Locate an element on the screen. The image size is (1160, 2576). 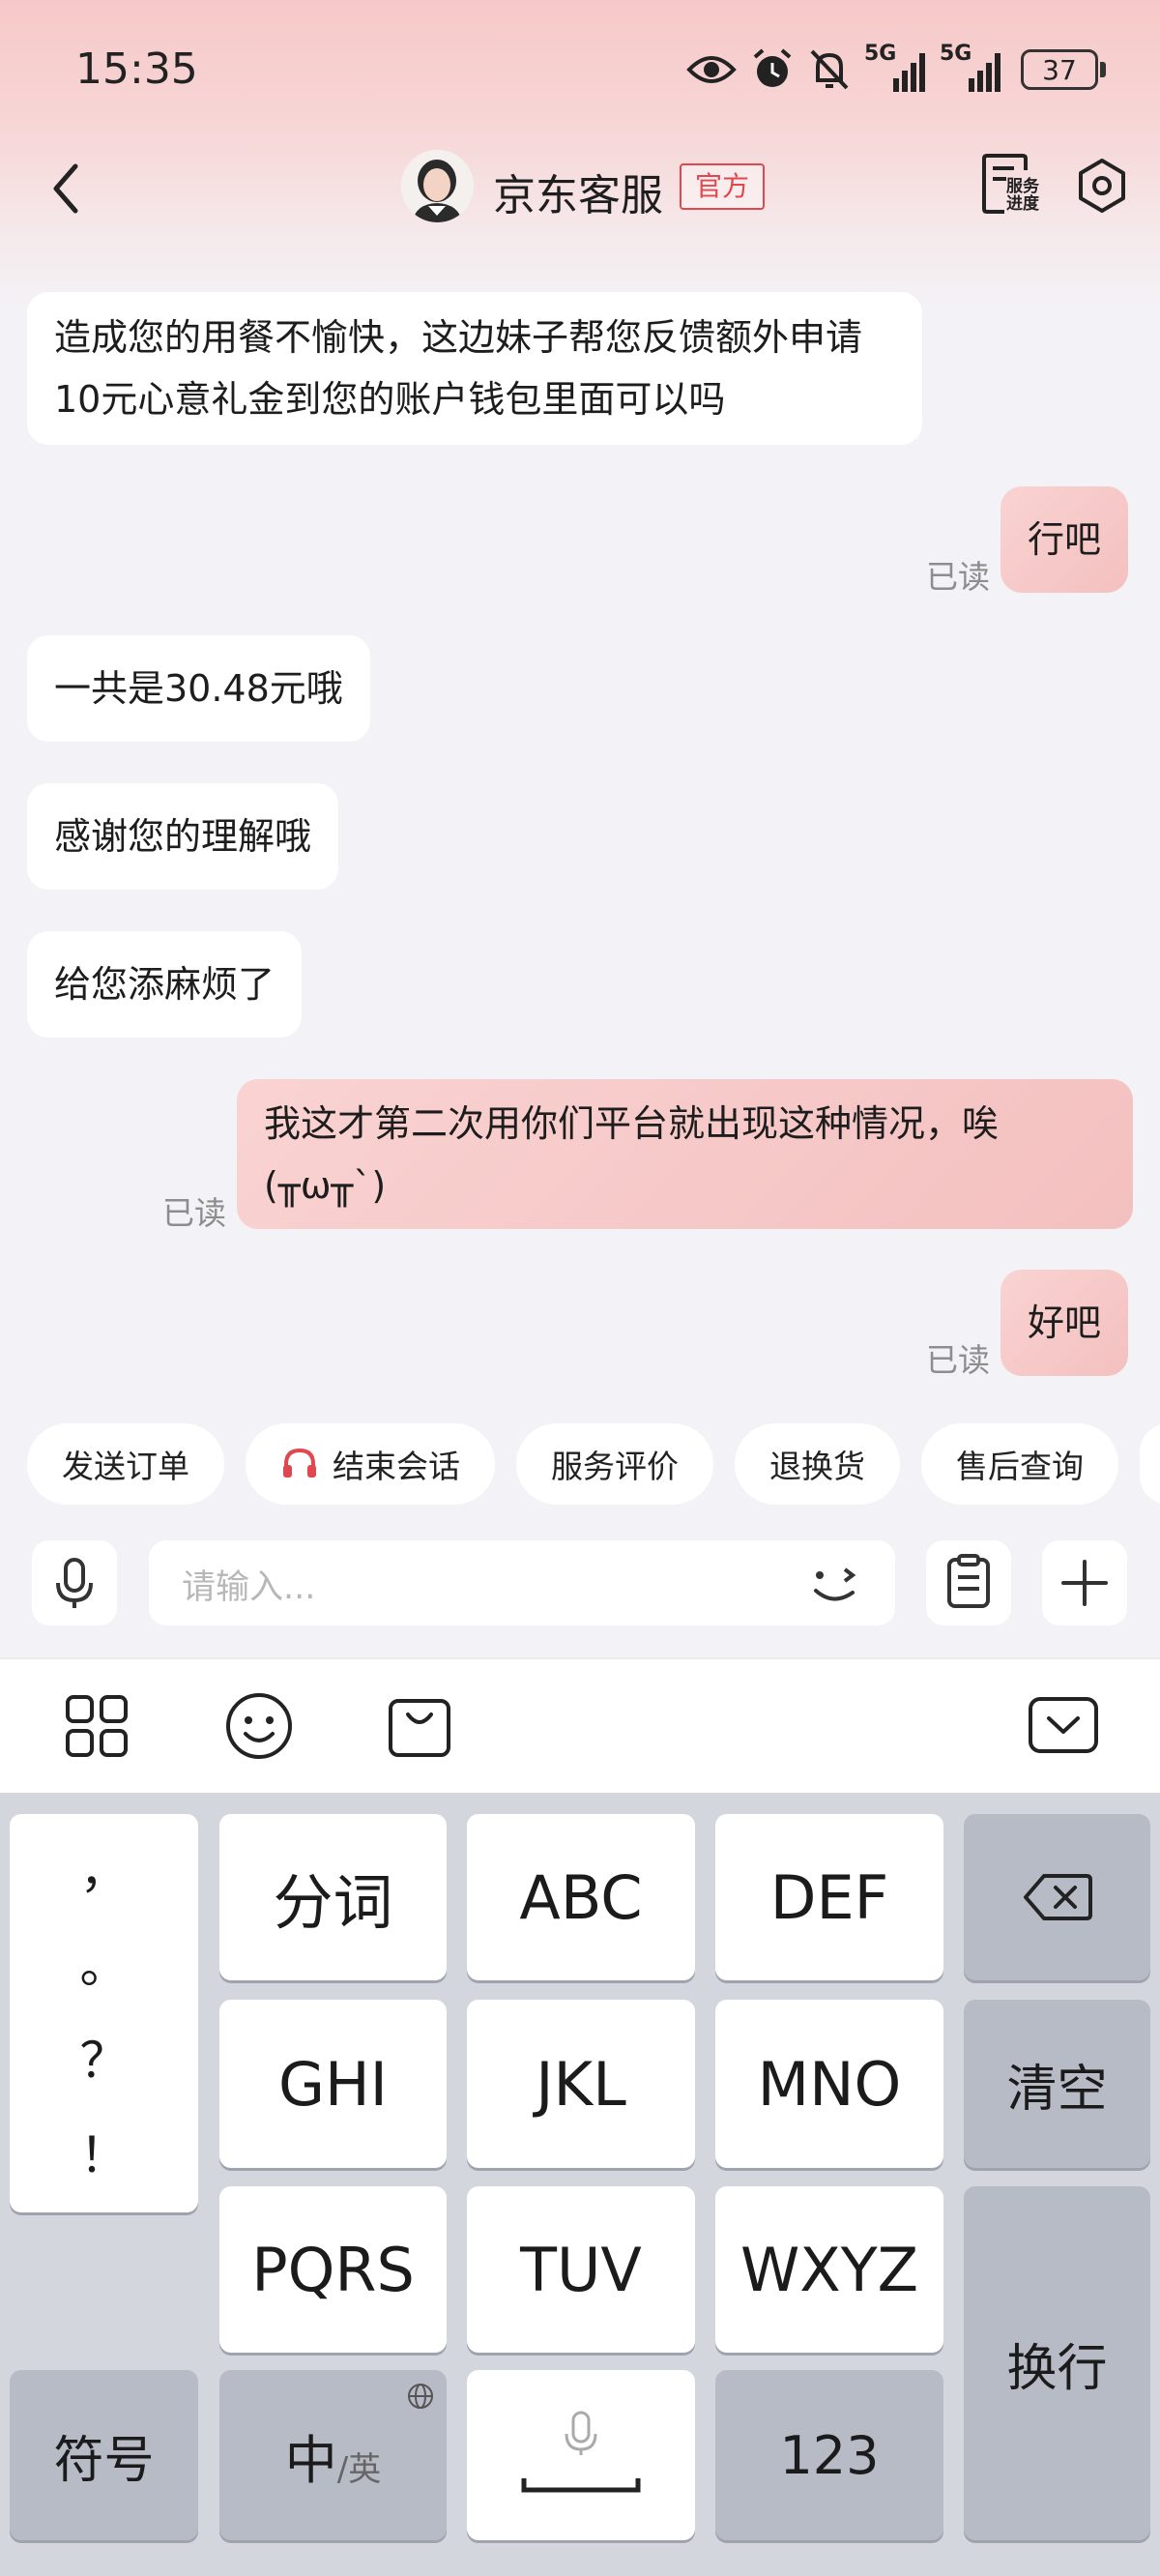
backspace-icon is located at coordinates (1057, 1897).